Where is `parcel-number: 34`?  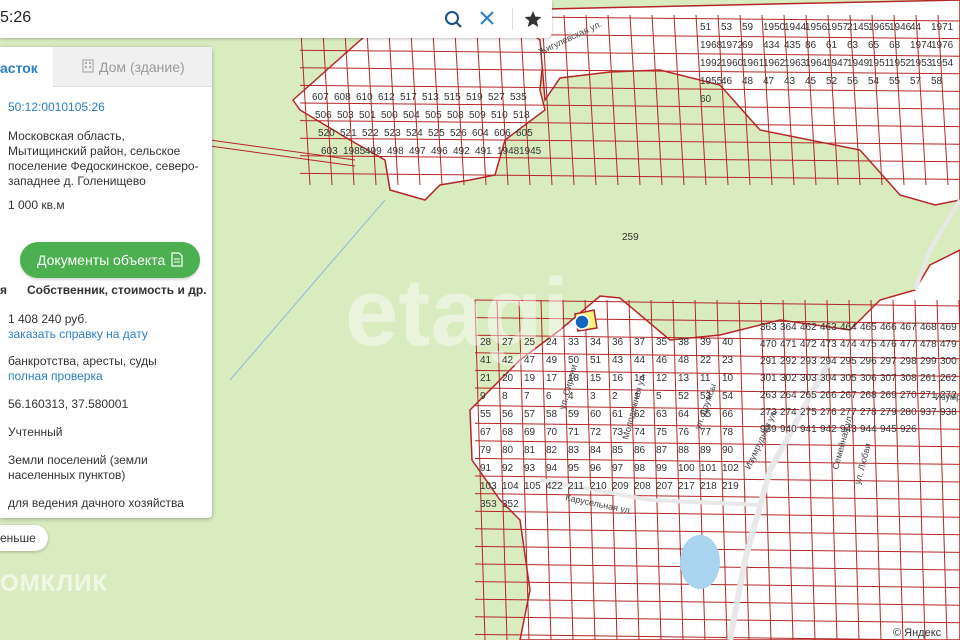 parcel-number: 34 is located at coordinates (596, 342).